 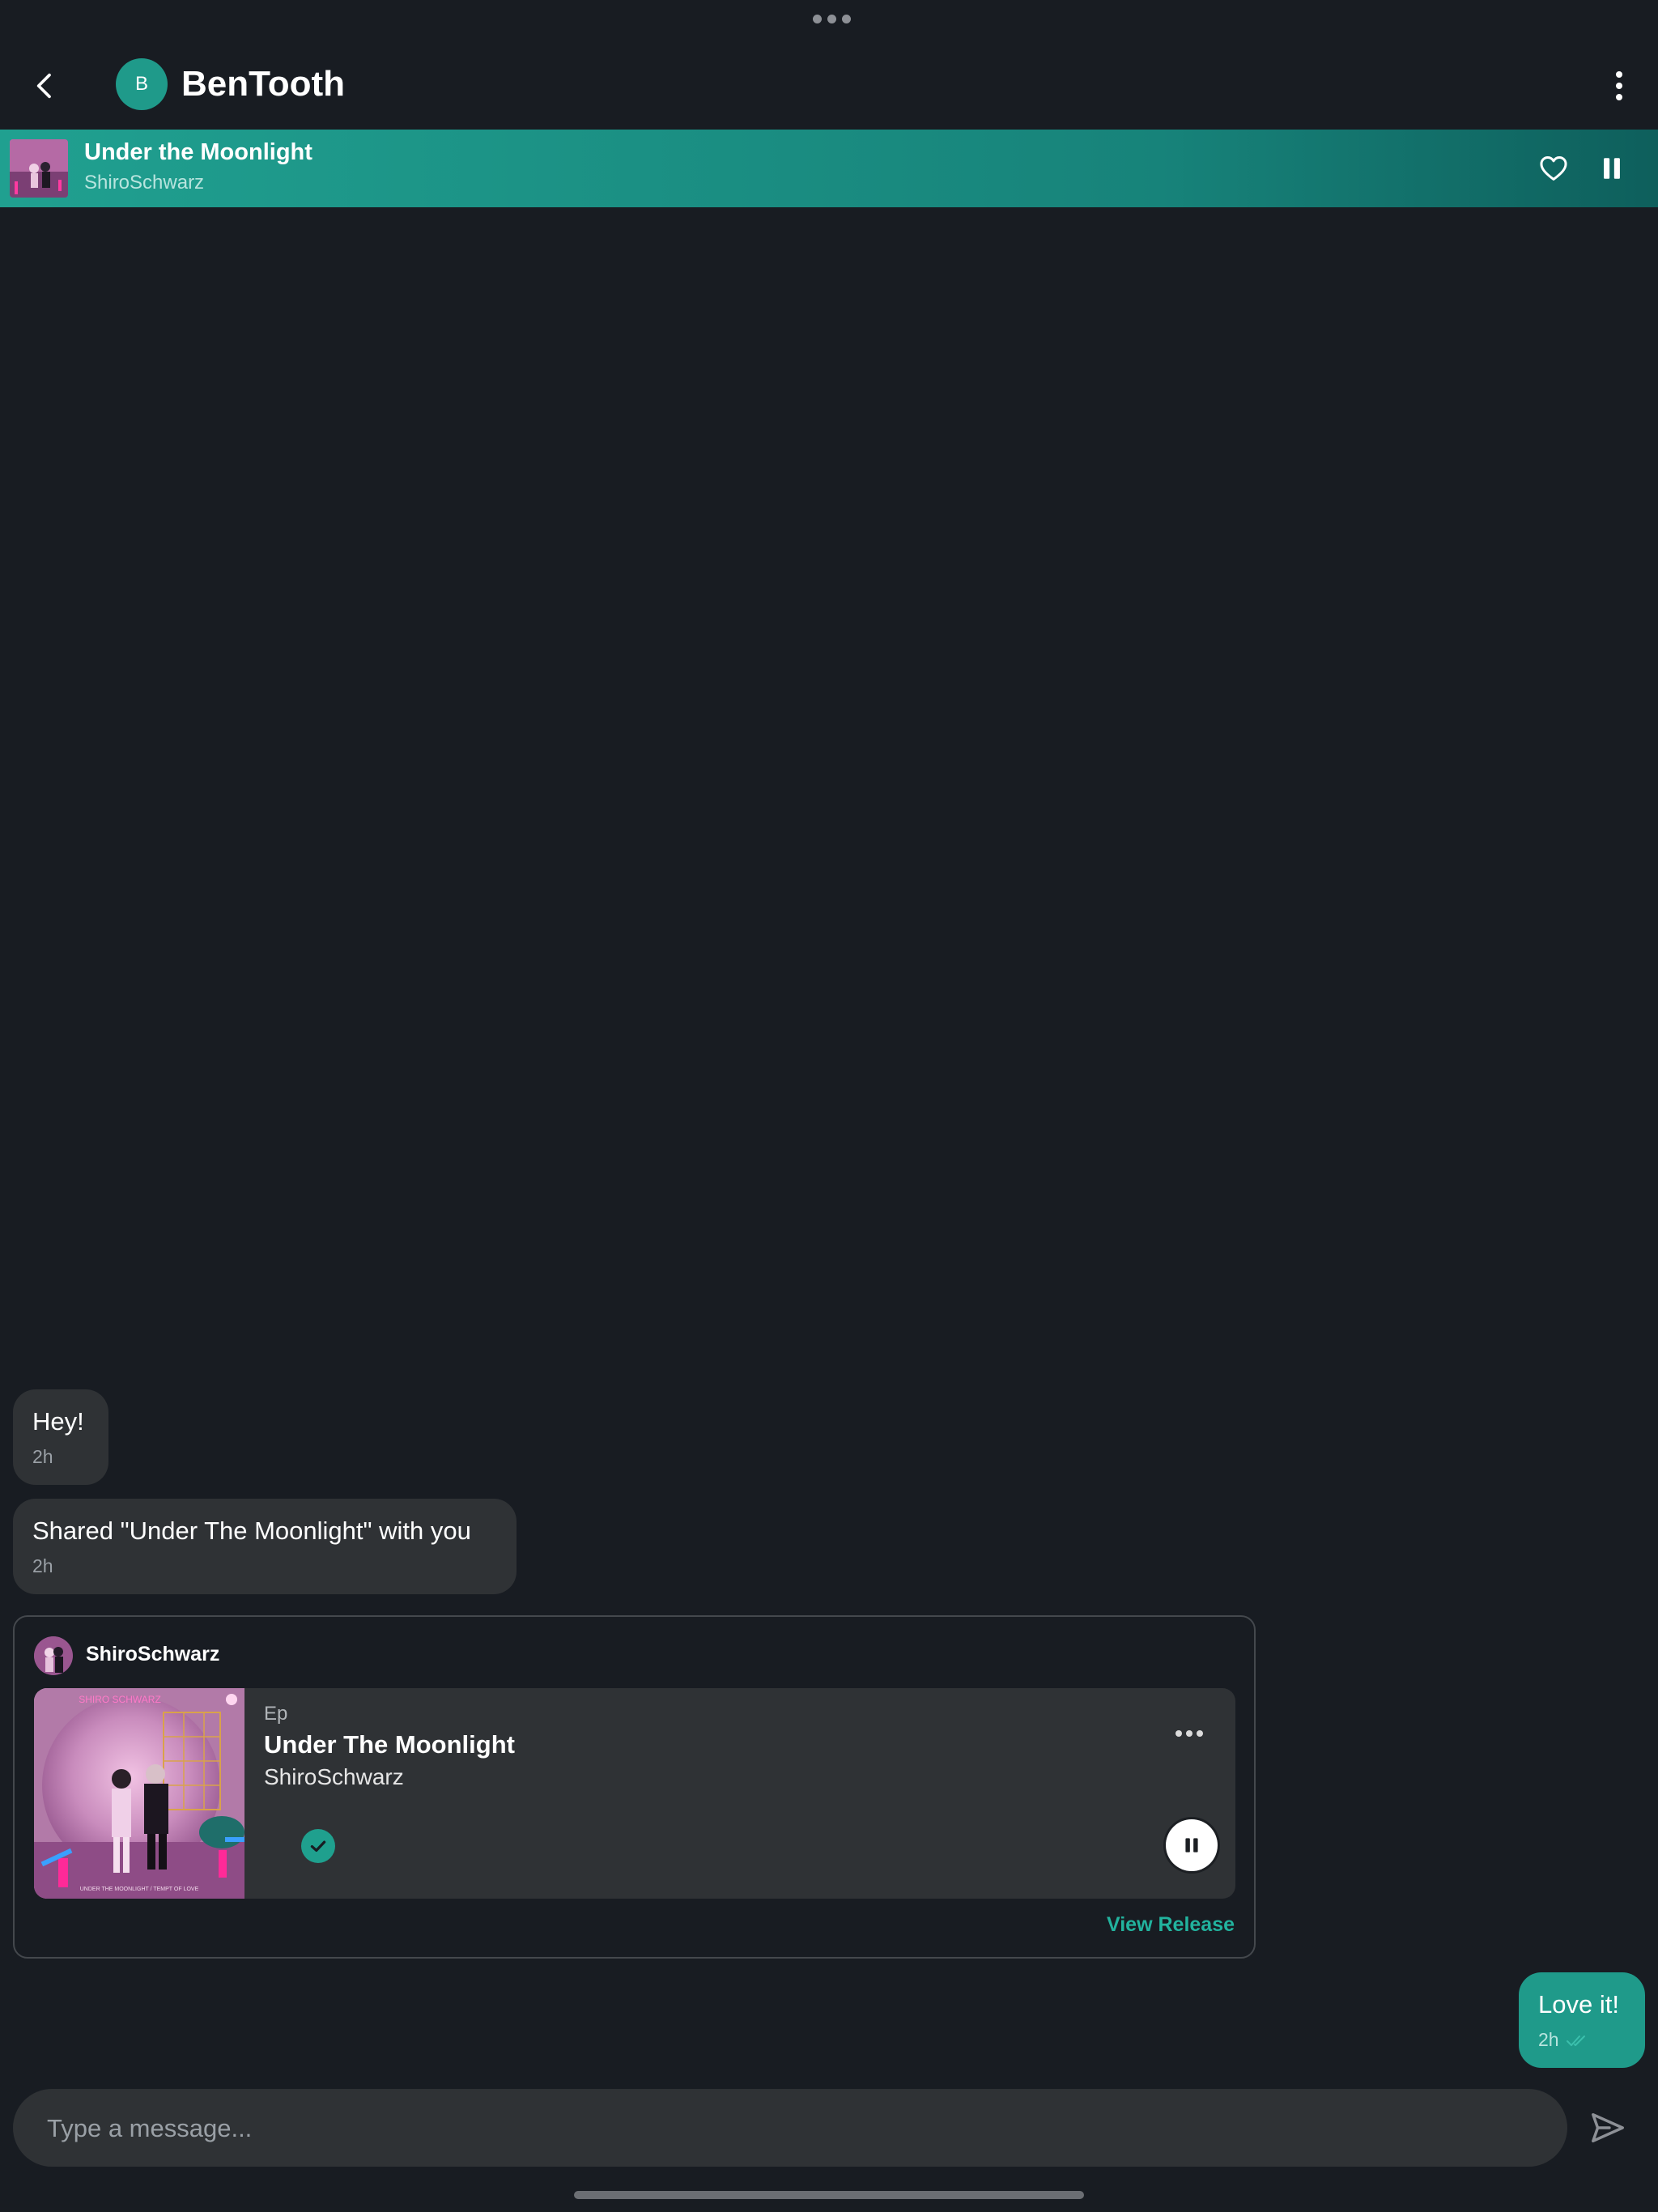 What do you see at coordinates (1619, 86) in the screenshot?
I see `more-options-button` at bounding box center [1619, 86].